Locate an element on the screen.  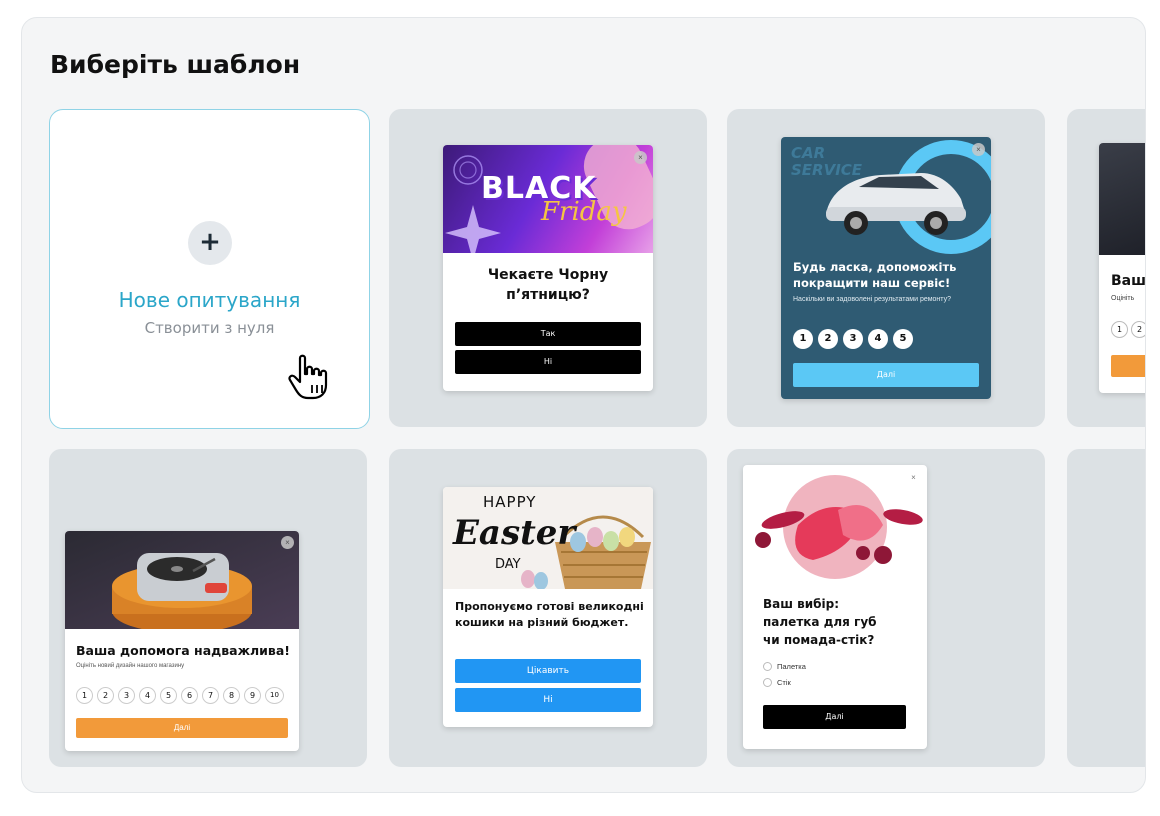
panel-title: Виберіть шаблон is located at coordinates (175, 64).